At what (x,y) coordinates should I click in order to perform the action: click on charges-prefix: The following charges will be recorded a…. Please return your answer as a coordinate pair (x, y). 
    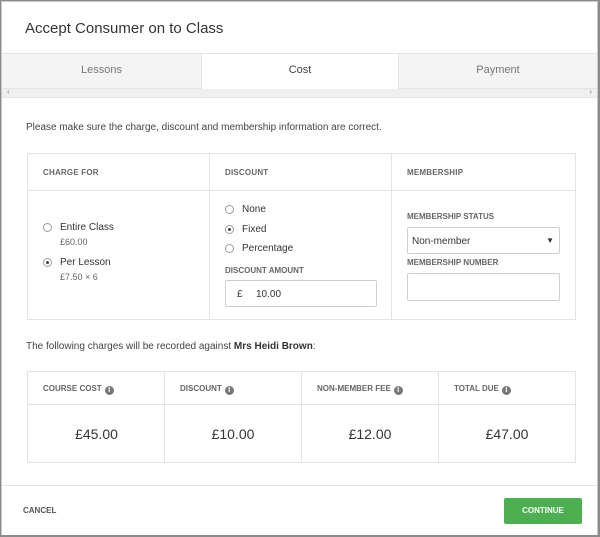
    Looking at the image, I should click on (129, 346).